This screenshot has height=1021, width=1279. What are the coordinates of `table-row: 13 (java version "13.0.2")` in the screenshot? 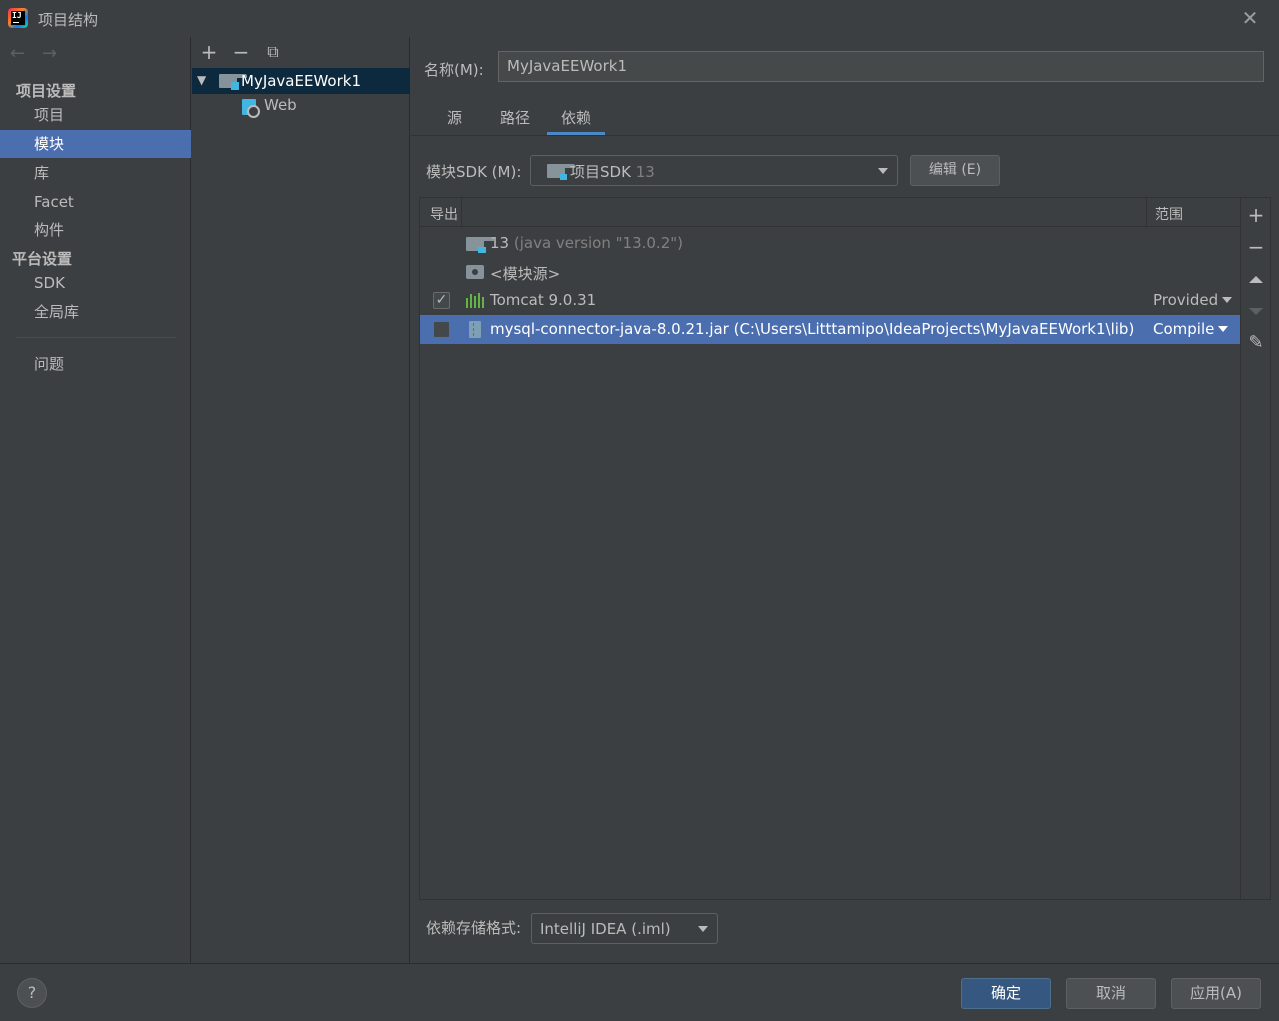 It's located at (830, 243).